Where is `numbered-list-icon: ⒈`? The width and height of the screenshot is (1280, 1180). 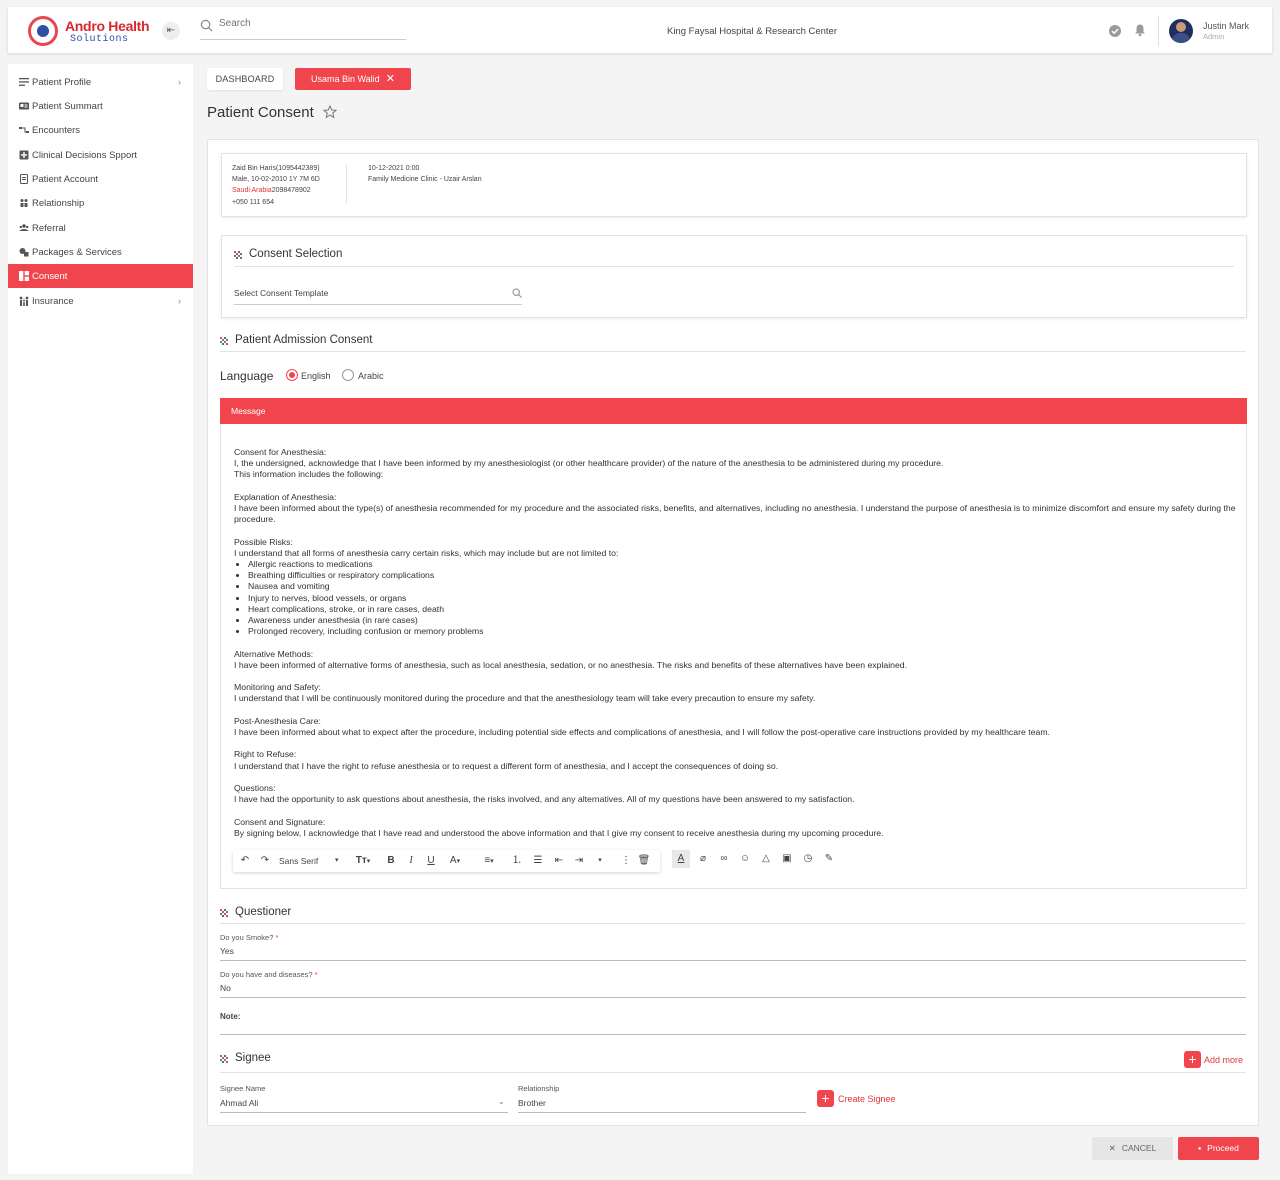
numbered-list-icon: ⒈ is located at coordinates (517, 861).